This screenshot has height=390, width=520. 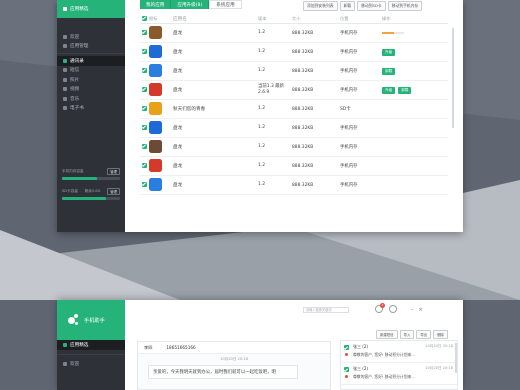 What do you see at coordinates (294, 52) in the screenshot?
I see `table-row: 盘龙 1.2 888.32KB 手机内存 升级` at bounding box center [294, 52].